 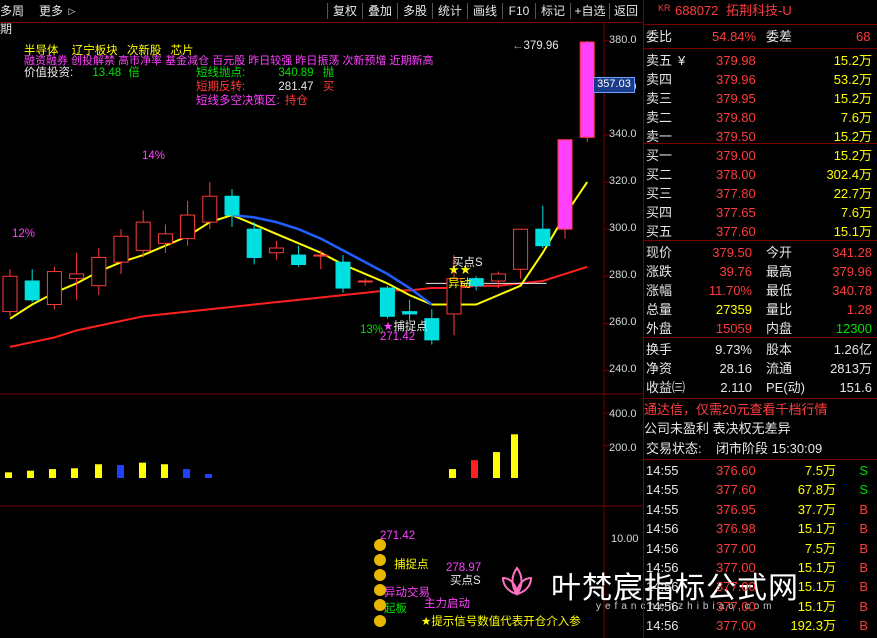 I want to click on toolbar-button-overlay: 叠加, so click(x=380, y=11).